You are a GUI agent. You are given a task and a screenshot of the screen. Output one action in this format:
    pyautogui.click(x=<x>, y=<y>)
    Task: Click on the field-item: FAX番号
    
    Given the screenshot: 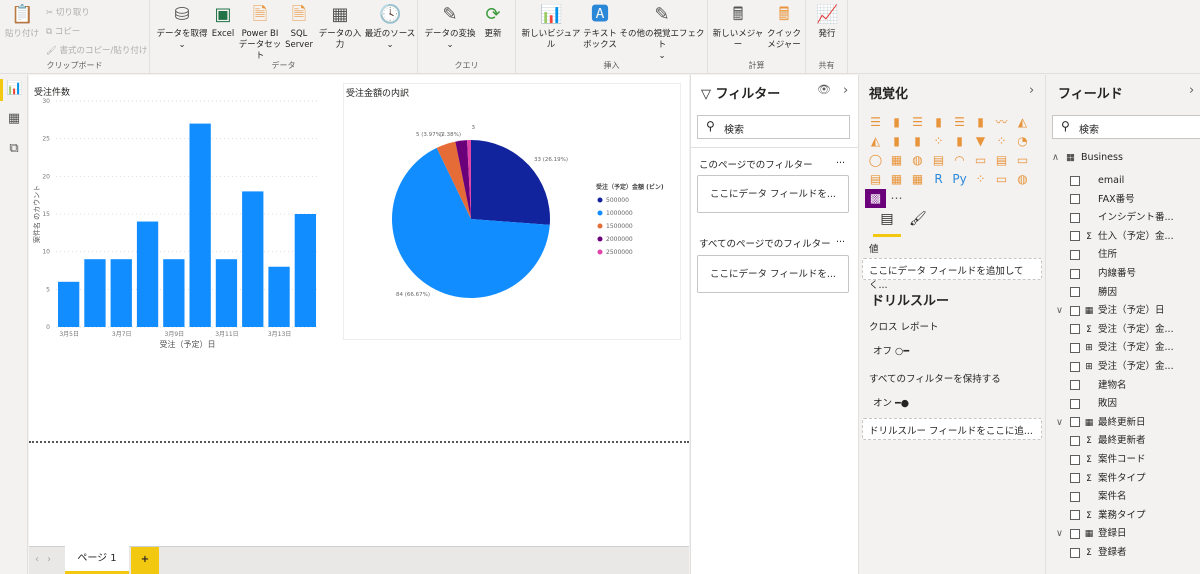 What is the action you would take?
    pyautogui.click(x=1095, y=200)
    